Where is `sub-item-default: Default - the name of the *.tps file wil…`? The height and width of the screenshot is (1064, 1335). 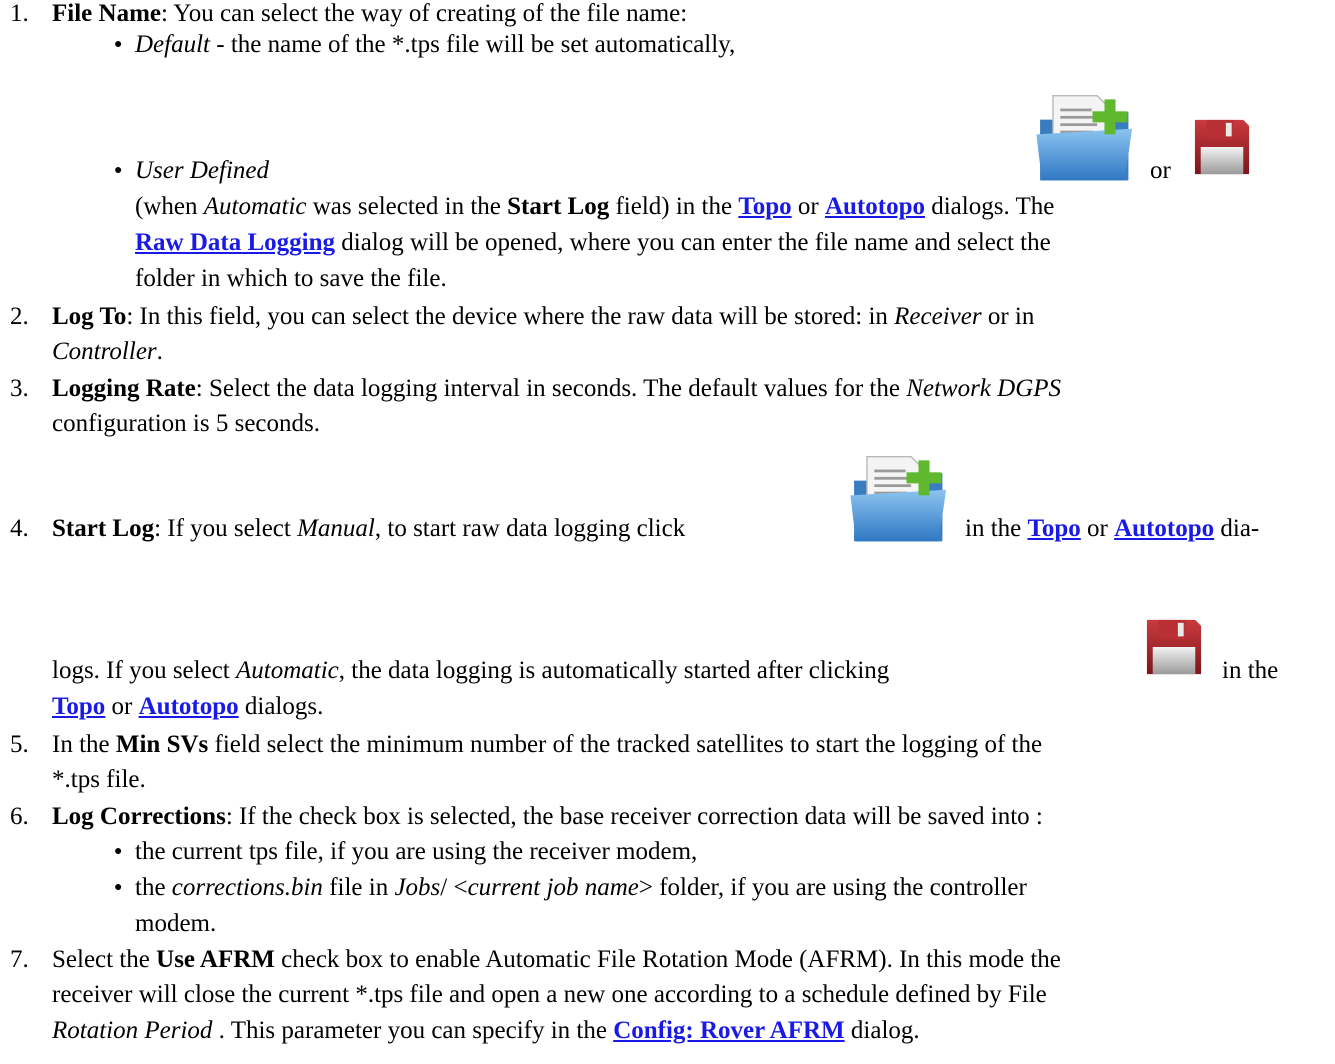
sub-item-default: Default - the name of the *.tps file wil… is located at coordinates (435, 44).